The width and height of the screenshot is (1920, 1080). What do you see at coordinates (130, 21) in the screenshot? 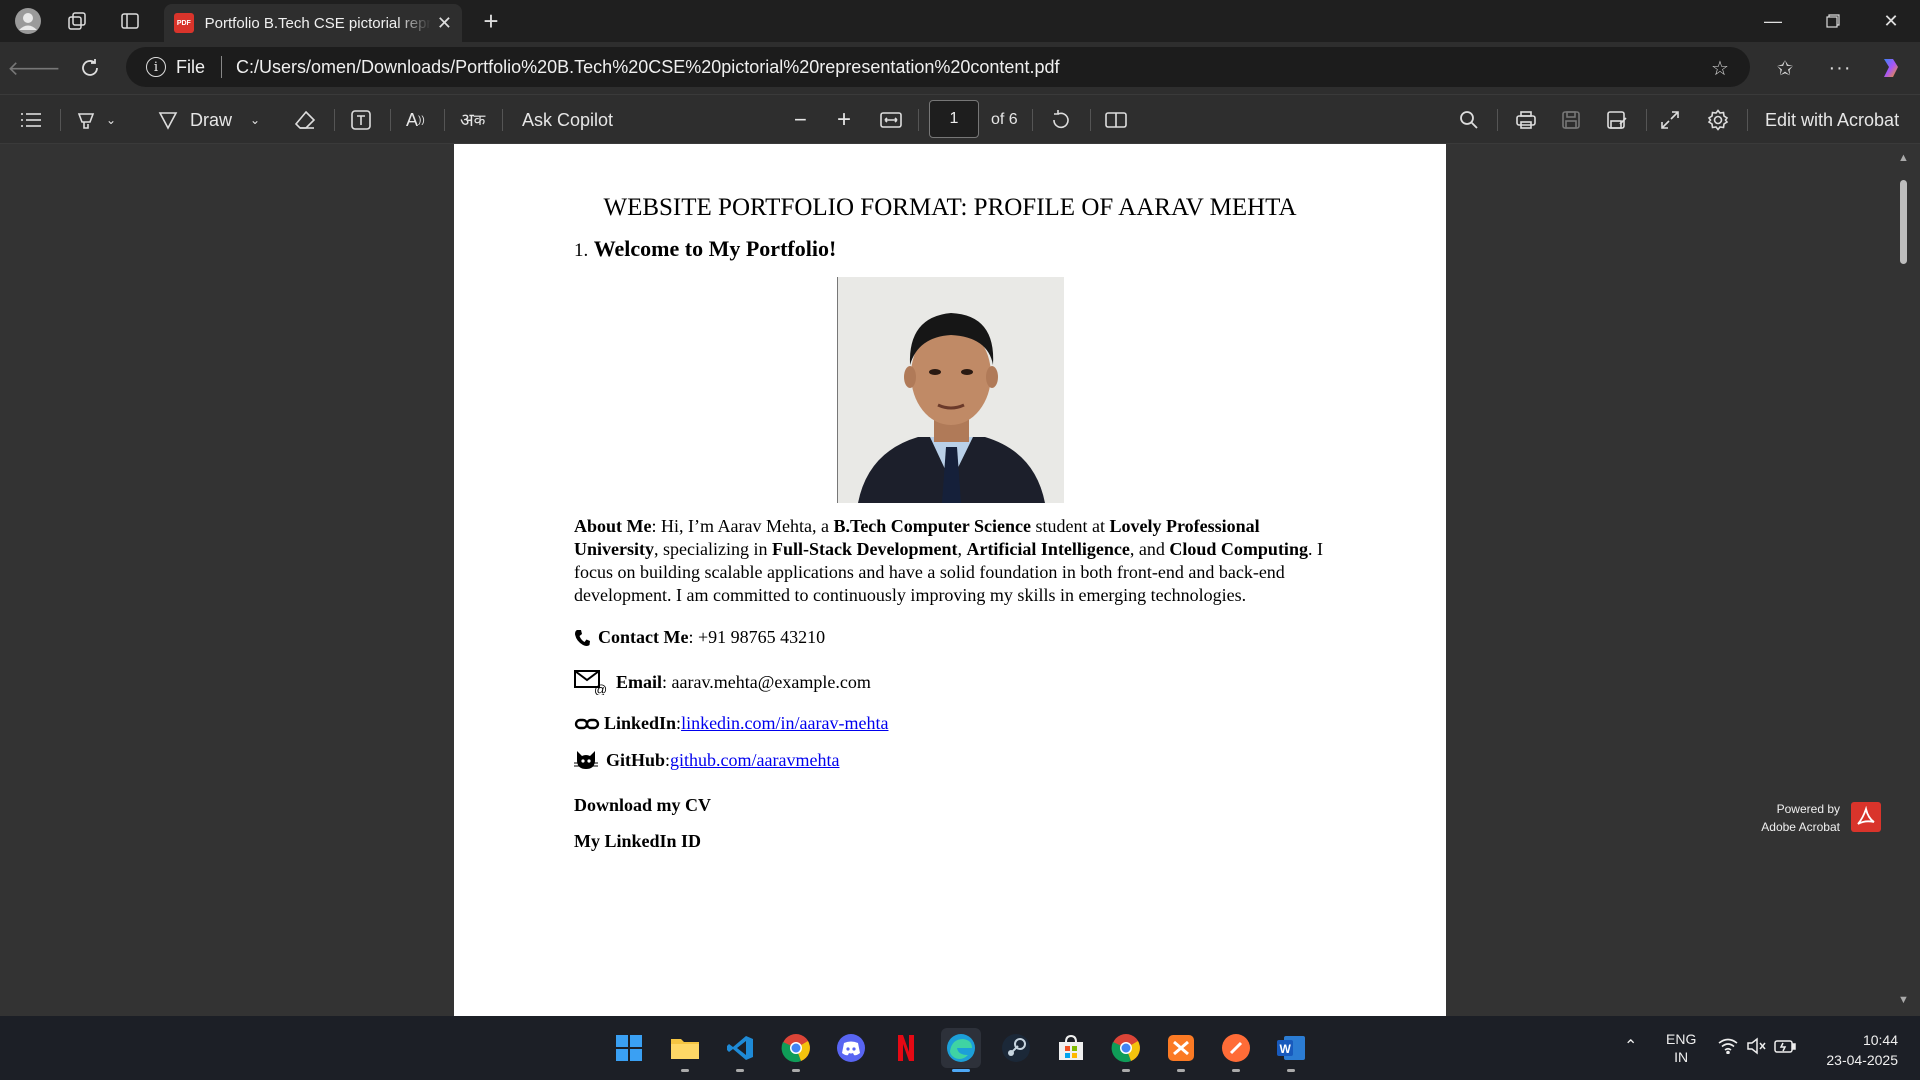
I see `tab-actions-icon` at bounding box center [130, 21].